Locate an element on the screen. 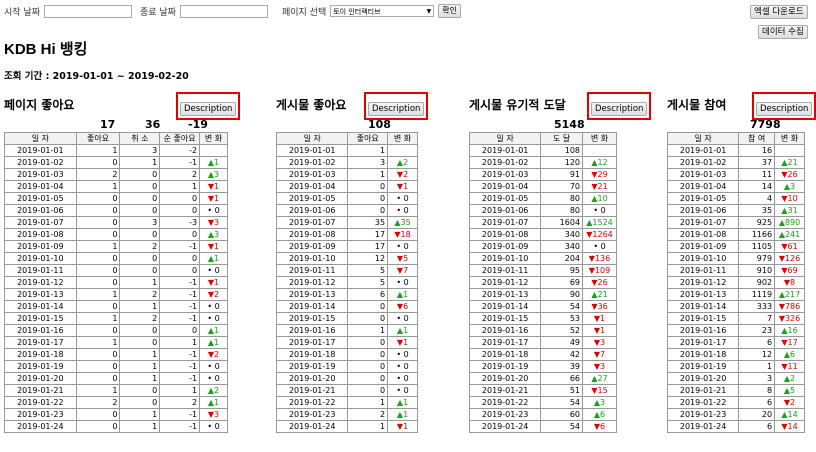 The height and width of the screenshot is (452, 816). value-cell: 11 is located at coordinates (757, 174).